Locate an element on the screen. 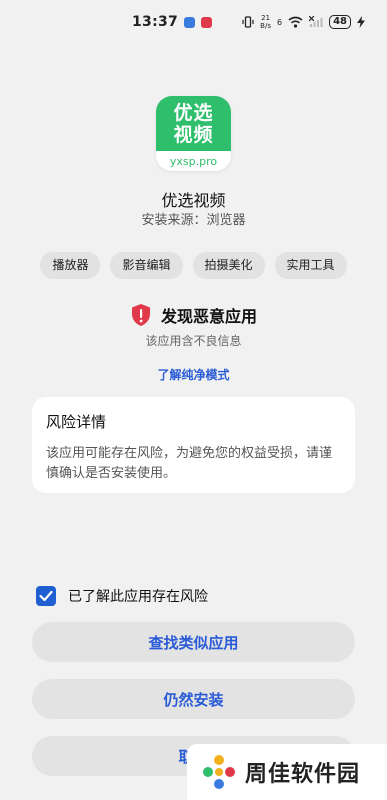  app-source: 安装来源：浏览器 is located at coordinates (193, 220).